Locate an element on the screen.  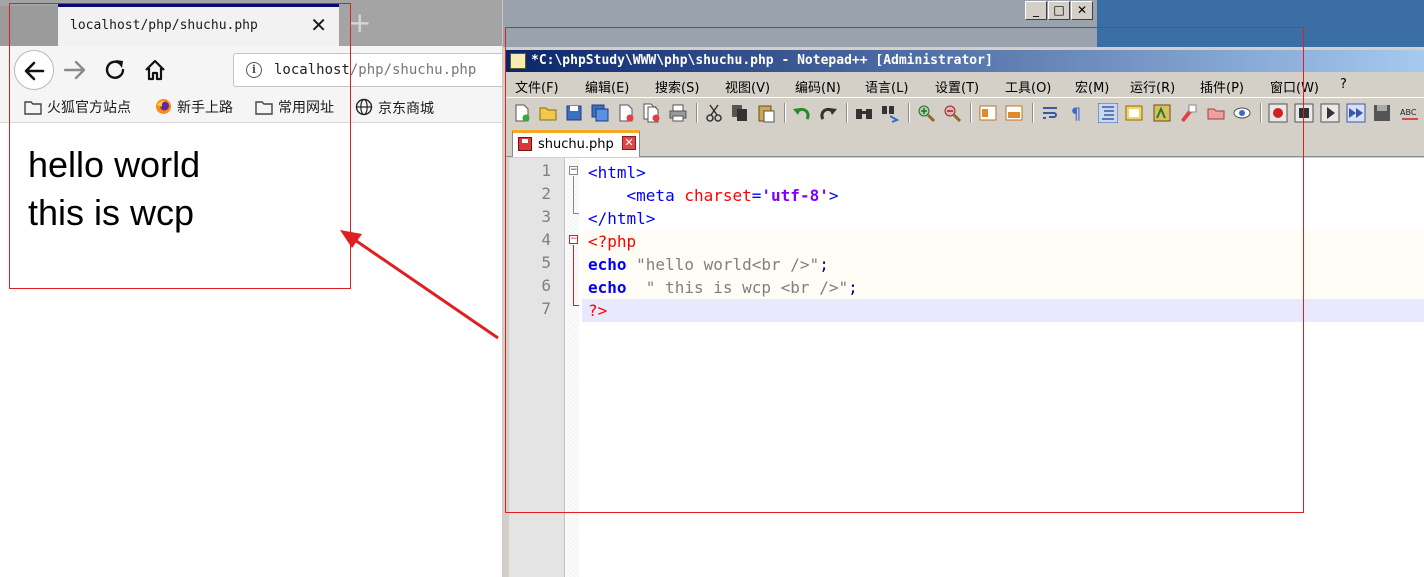
bookmark-item: 常用网址 is located at coordinates (294, 108).